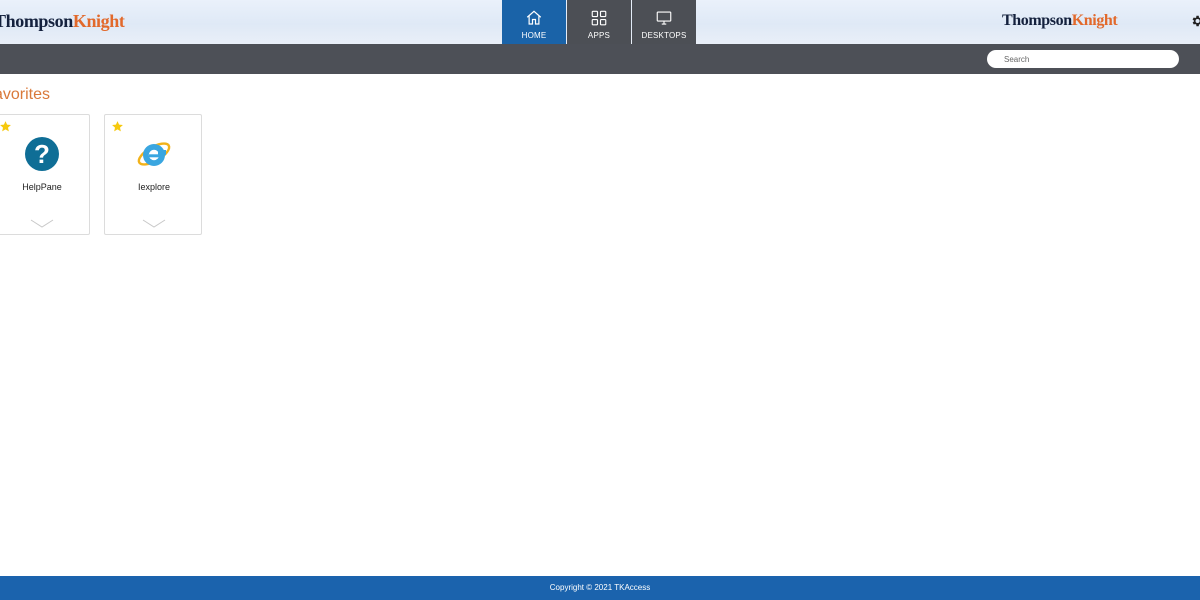 The width and height of the screenshot is (1200, 600). I want to click on copyright-text: Copyright © 2021 TKAccess, so click(600, 587).